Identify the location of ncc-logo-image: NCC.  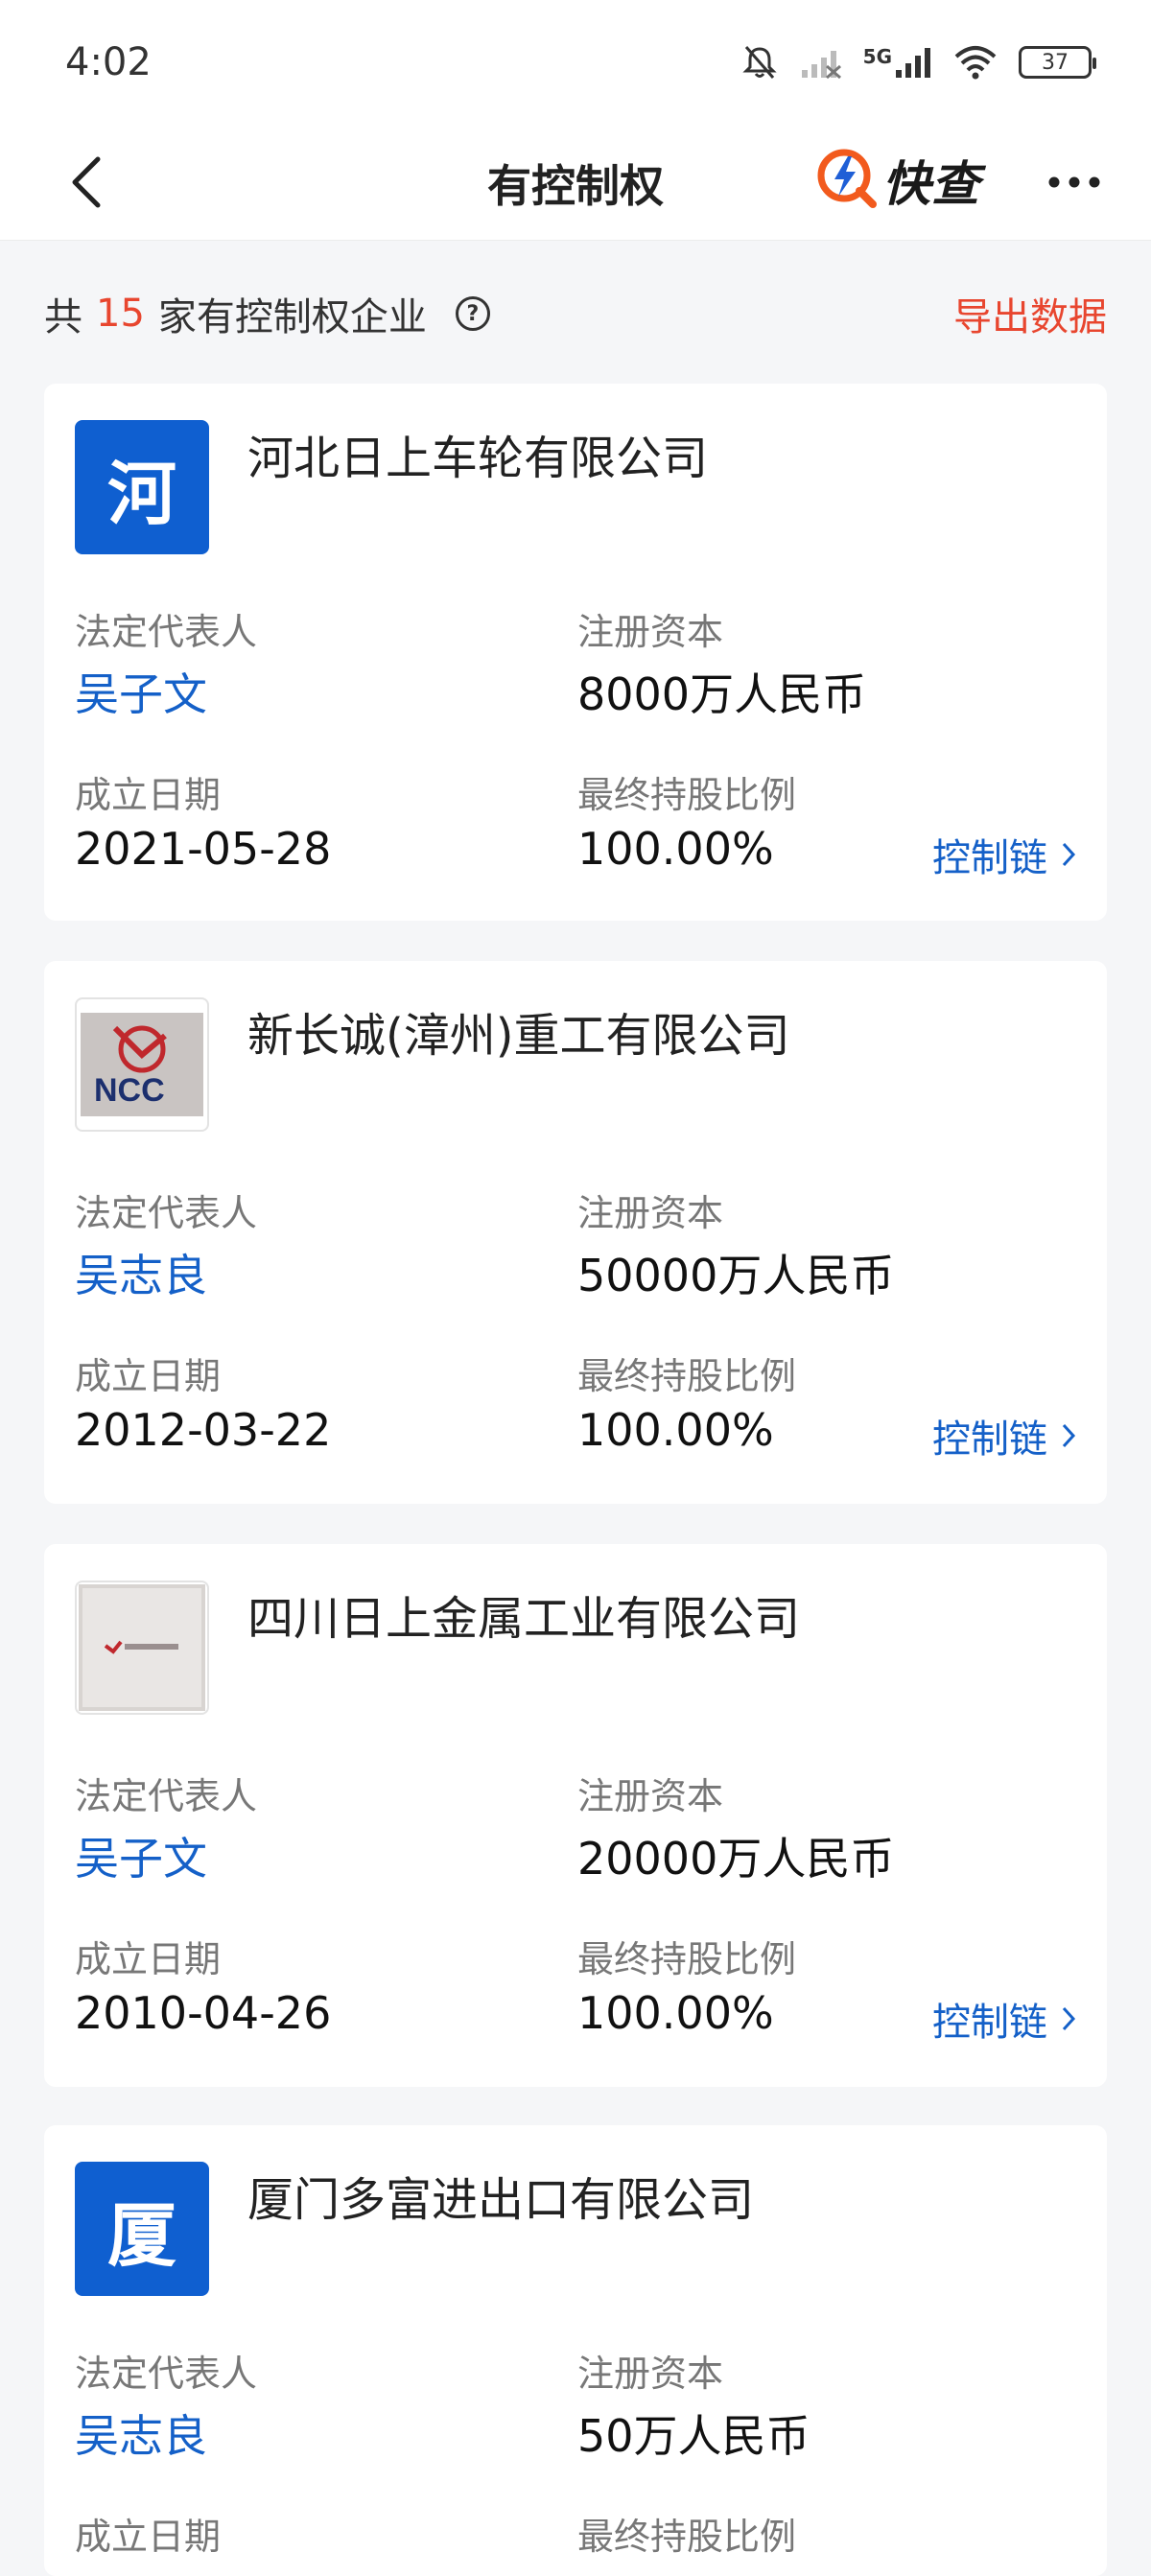
(142, 1064).